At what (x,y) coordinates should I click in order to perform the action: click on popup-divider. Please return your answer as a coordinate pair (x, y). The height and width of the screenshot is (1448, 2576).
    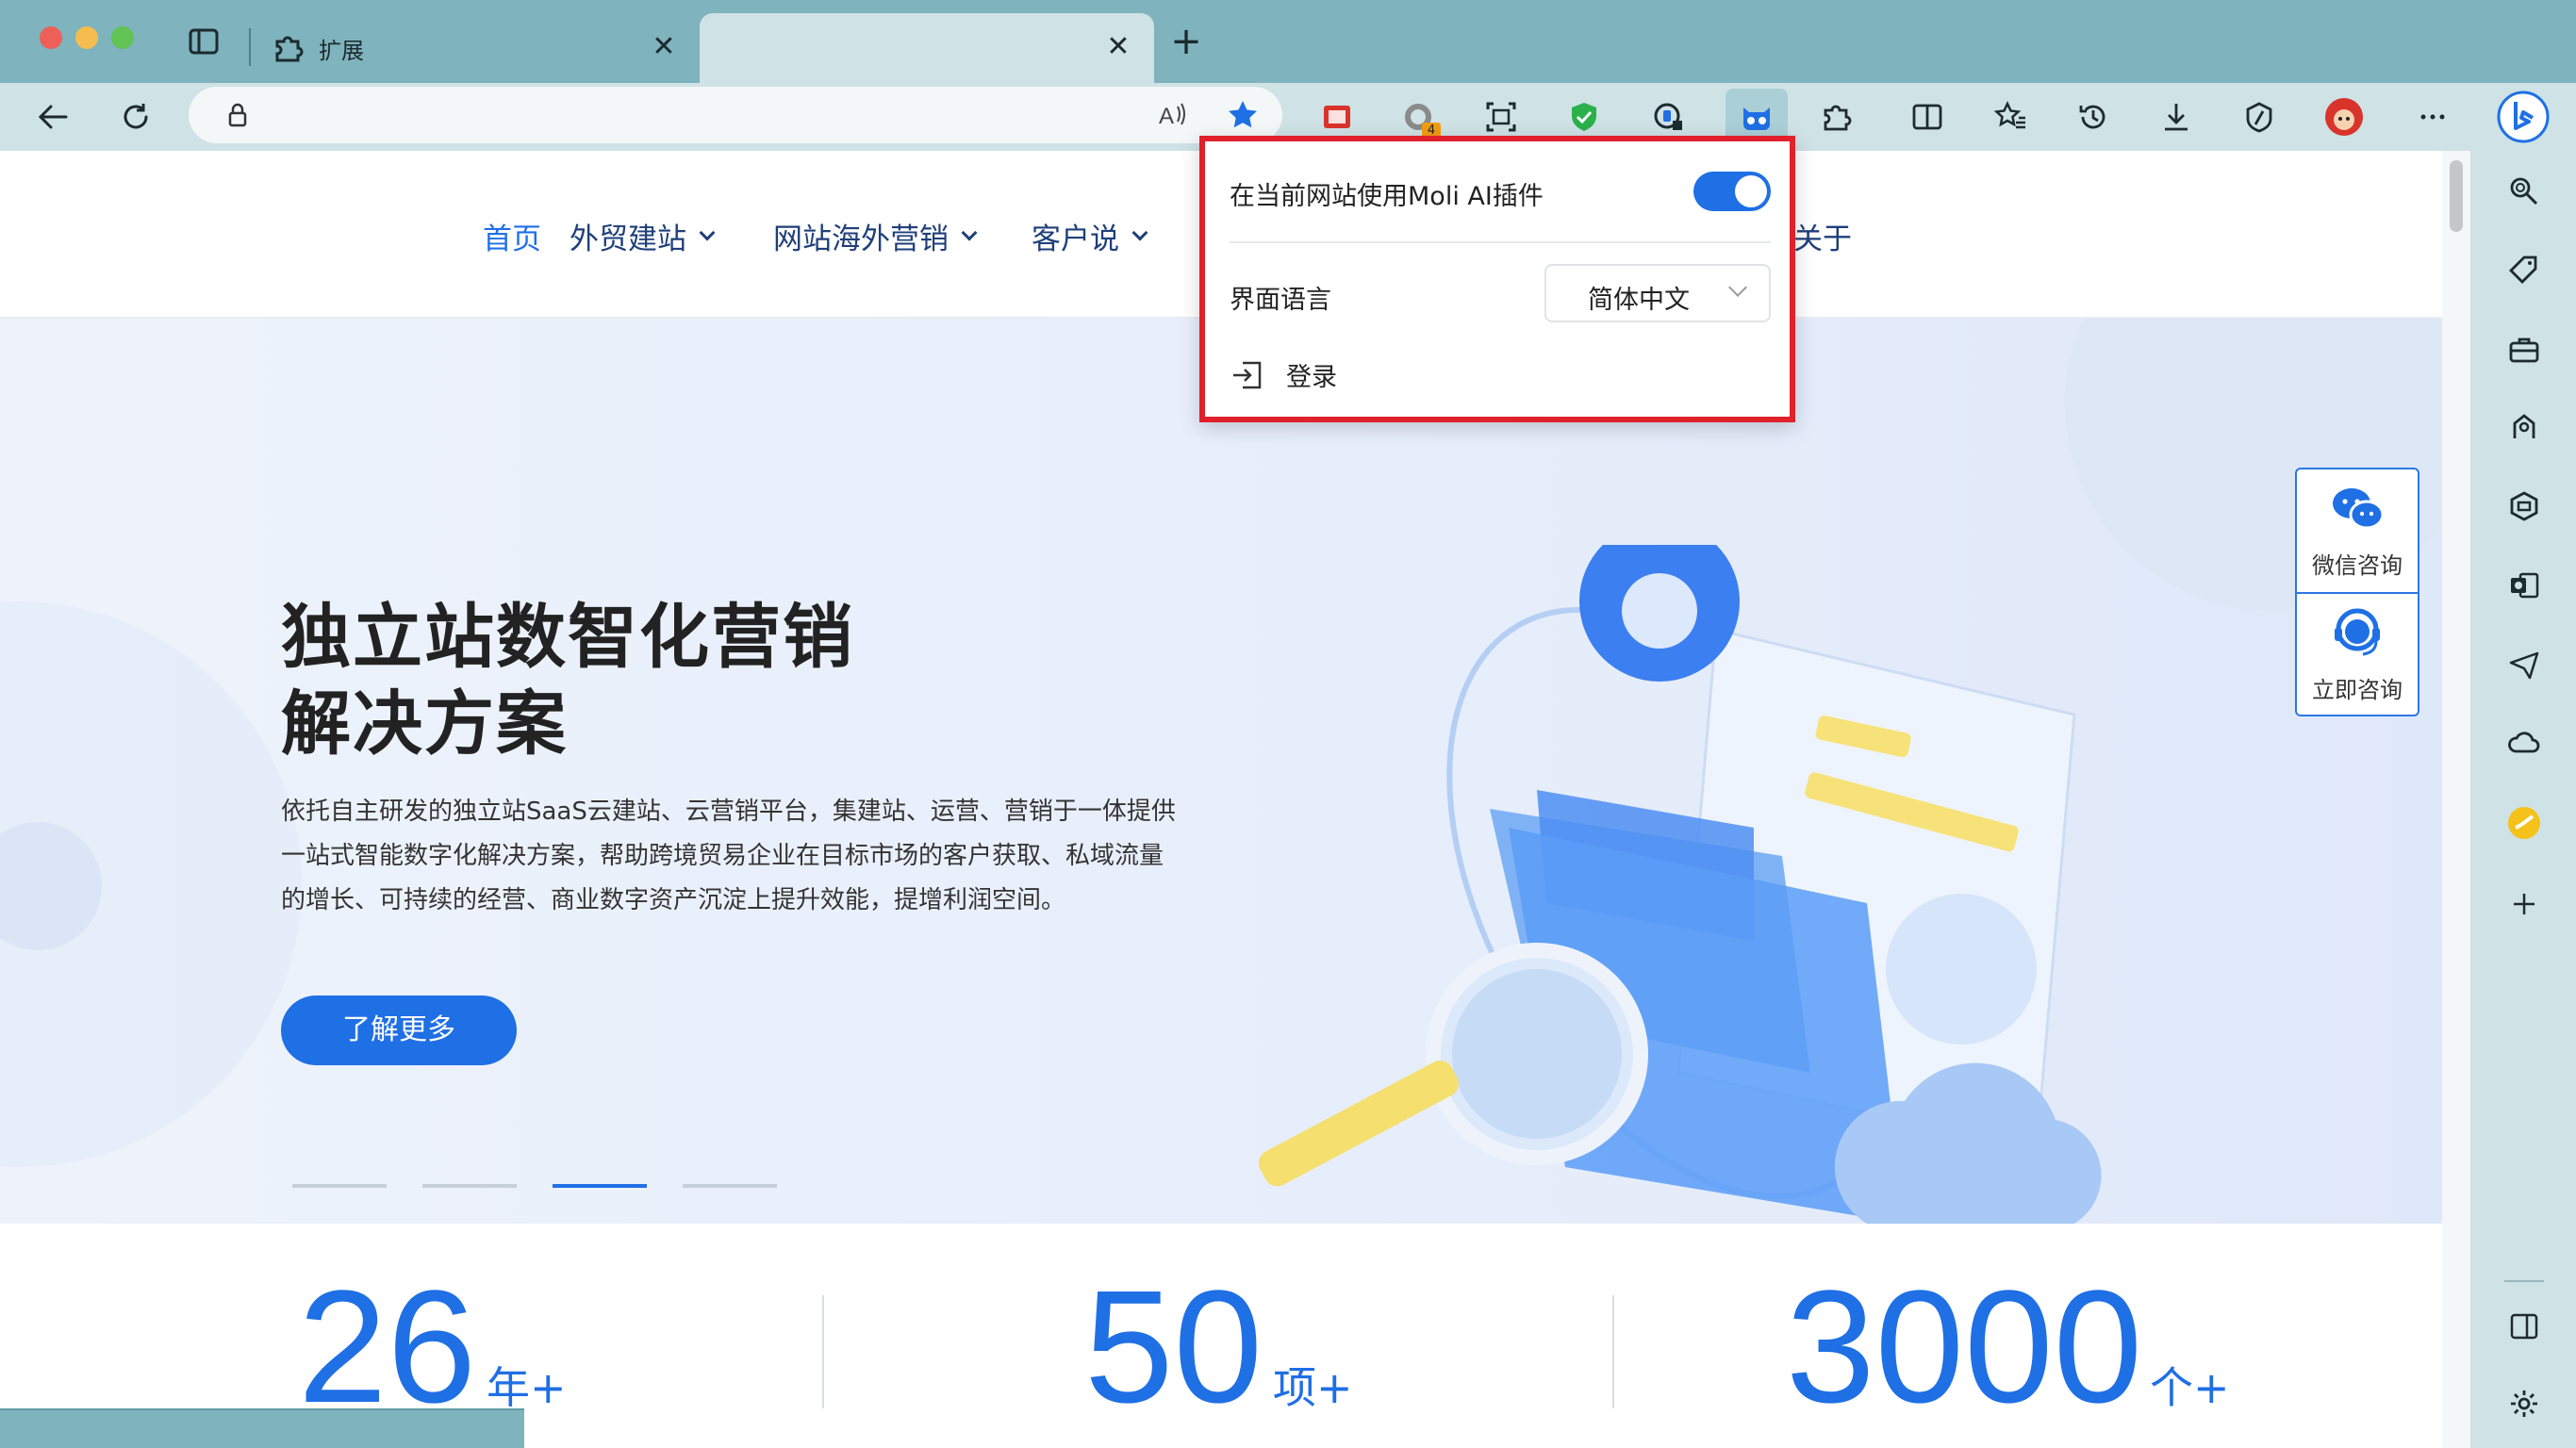
    Looking at the image, I should click on (1500, 242).